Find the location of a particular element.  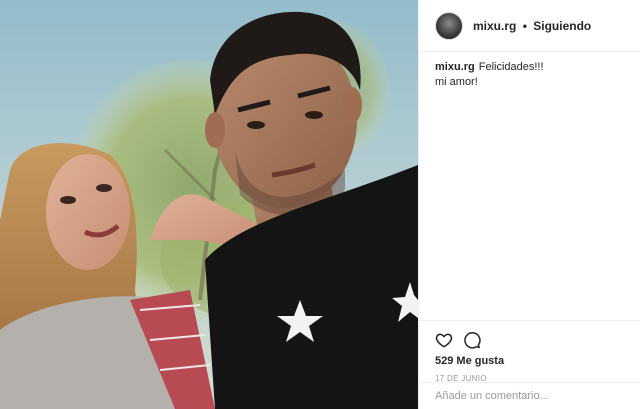

comment-icon is located at coordinates (472, 340).